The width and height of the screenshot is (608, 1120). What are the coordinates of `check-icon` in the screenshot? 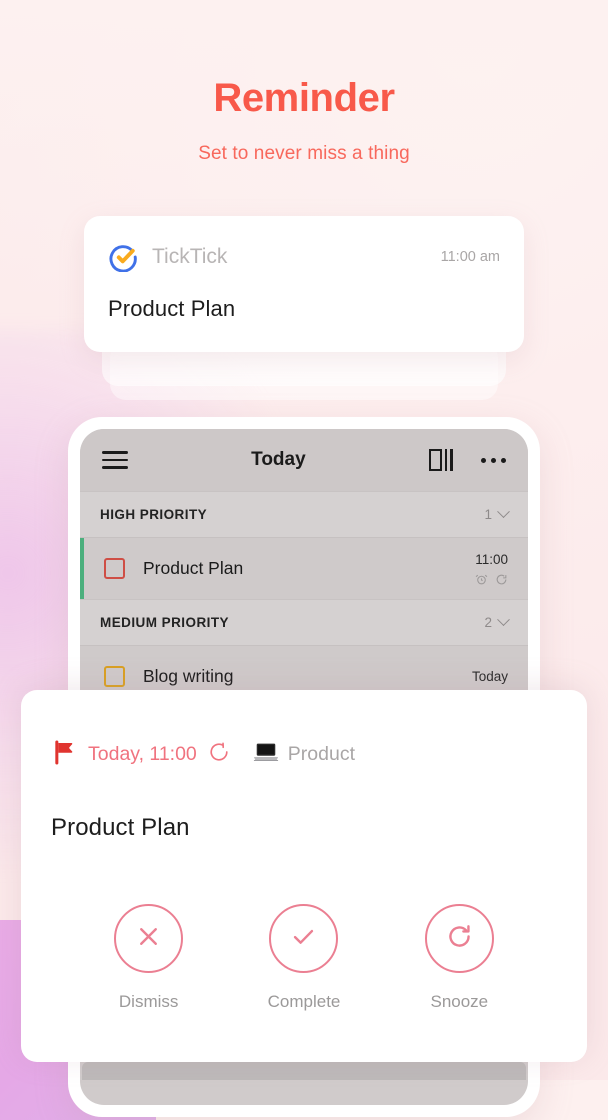 It's located at (303, 939).